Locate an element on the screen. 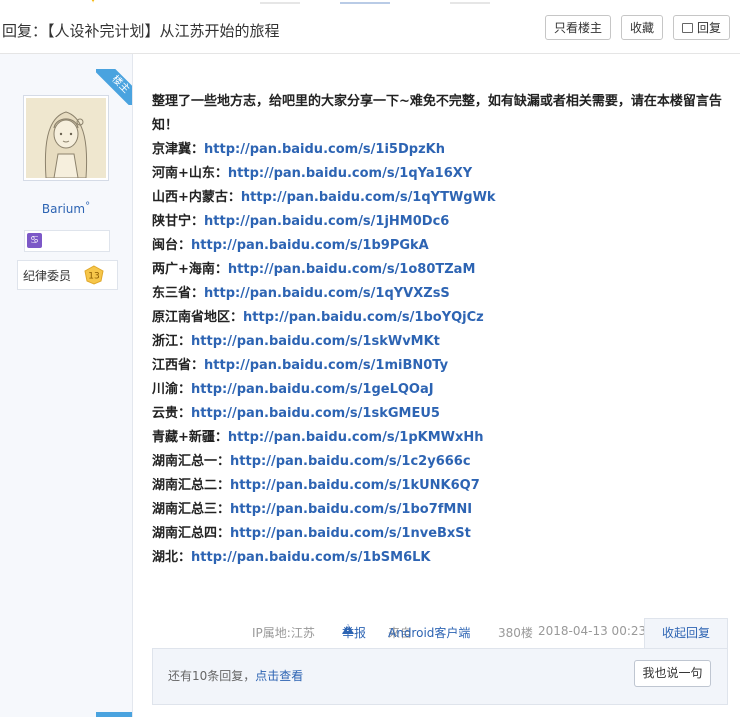 This screenshot has width=740, height=717. favorite-button: 收藏 is located at coordinates (642, 27).